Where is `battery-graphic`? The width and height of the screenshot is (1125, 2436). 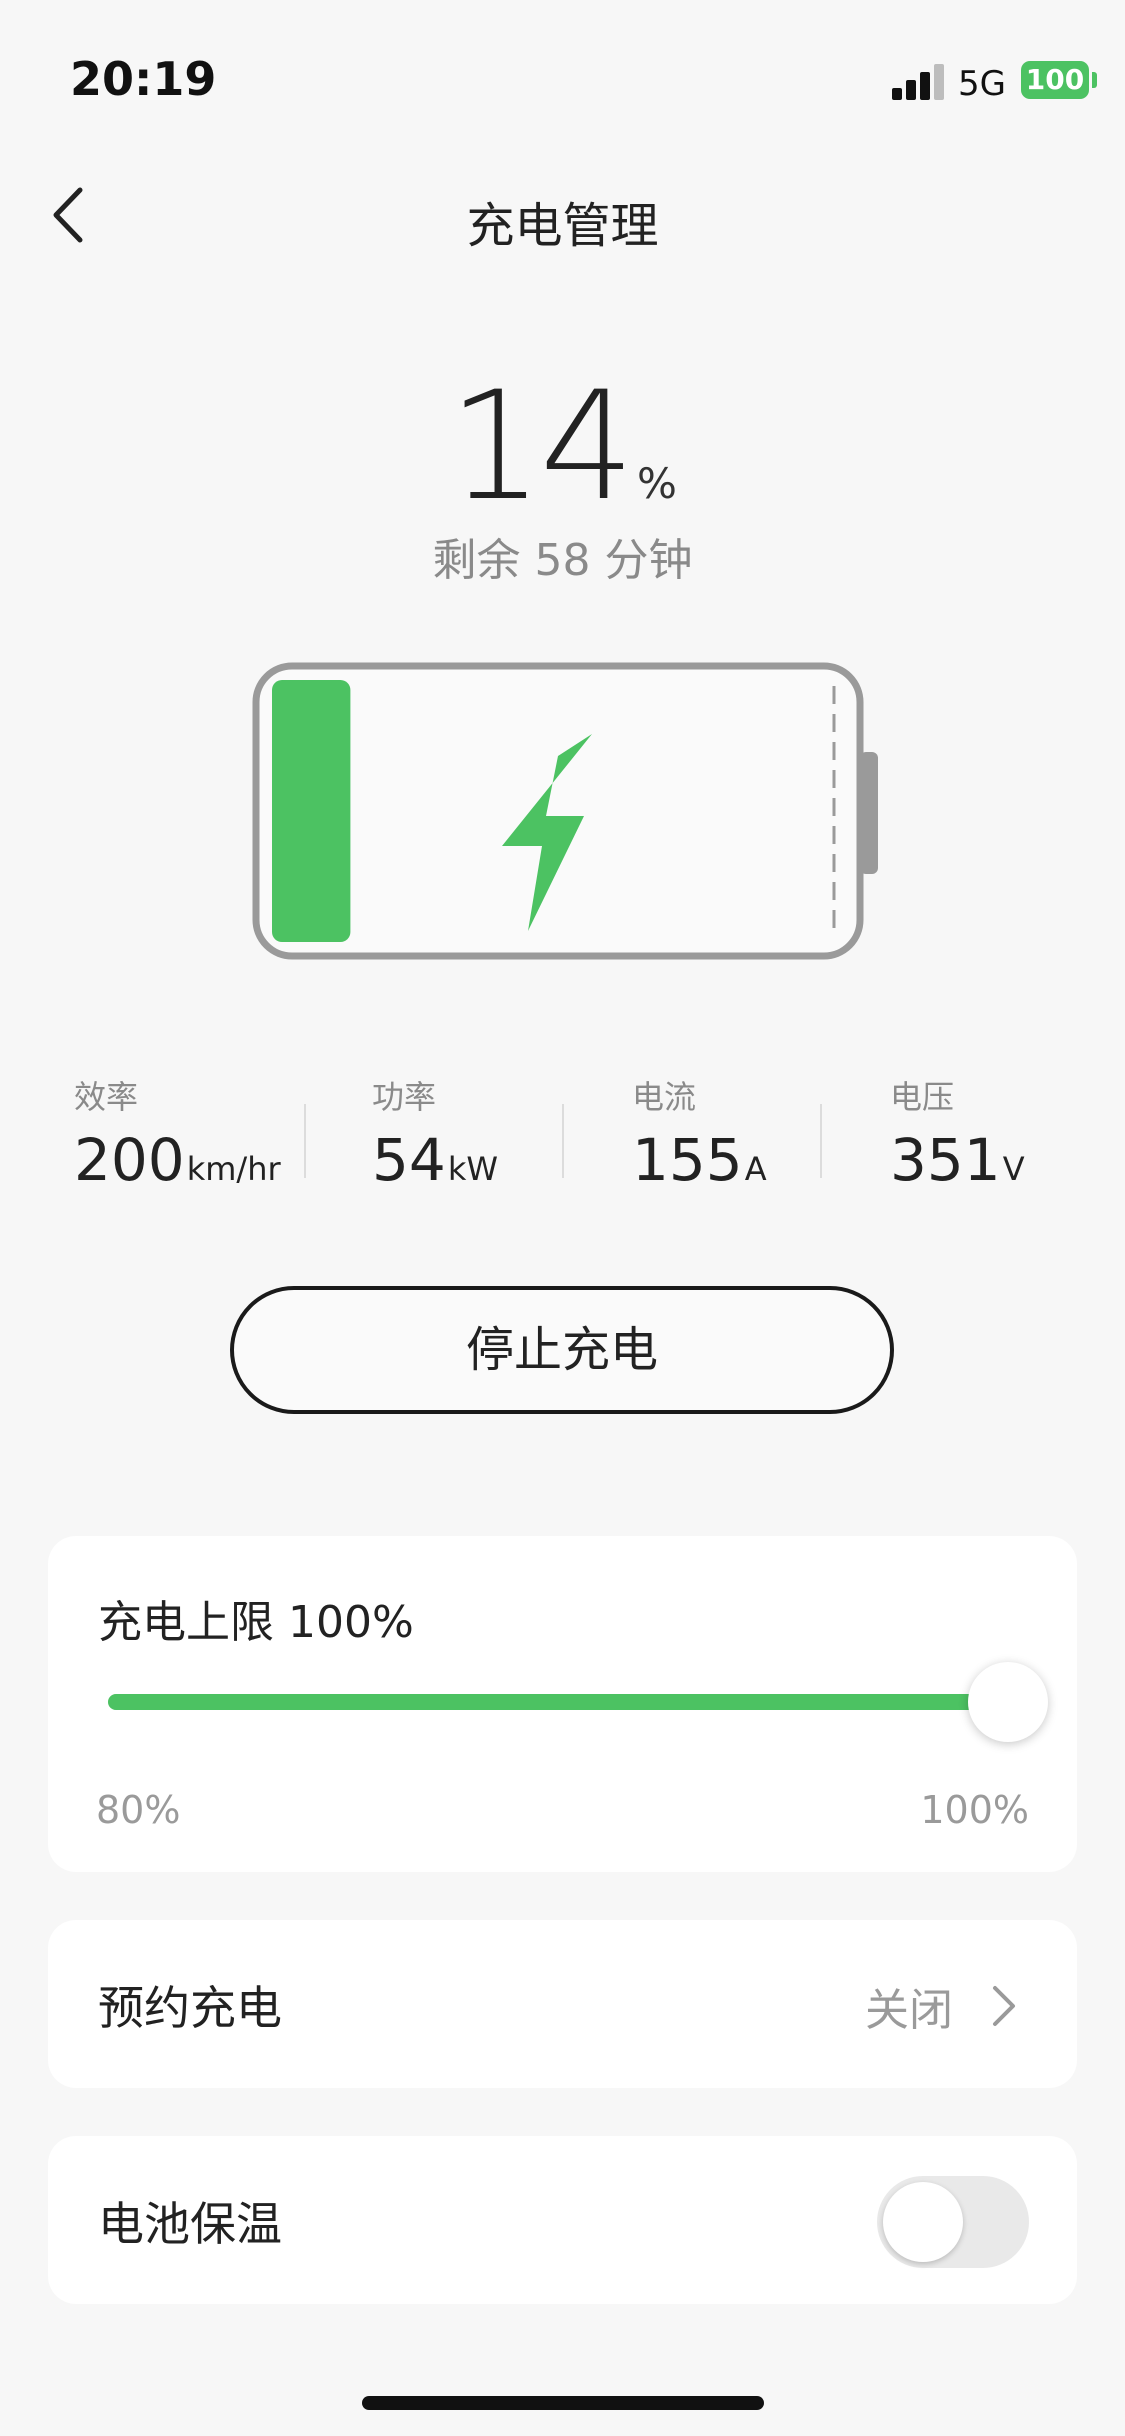
battery-graphic is located at coordinates (565, 811).